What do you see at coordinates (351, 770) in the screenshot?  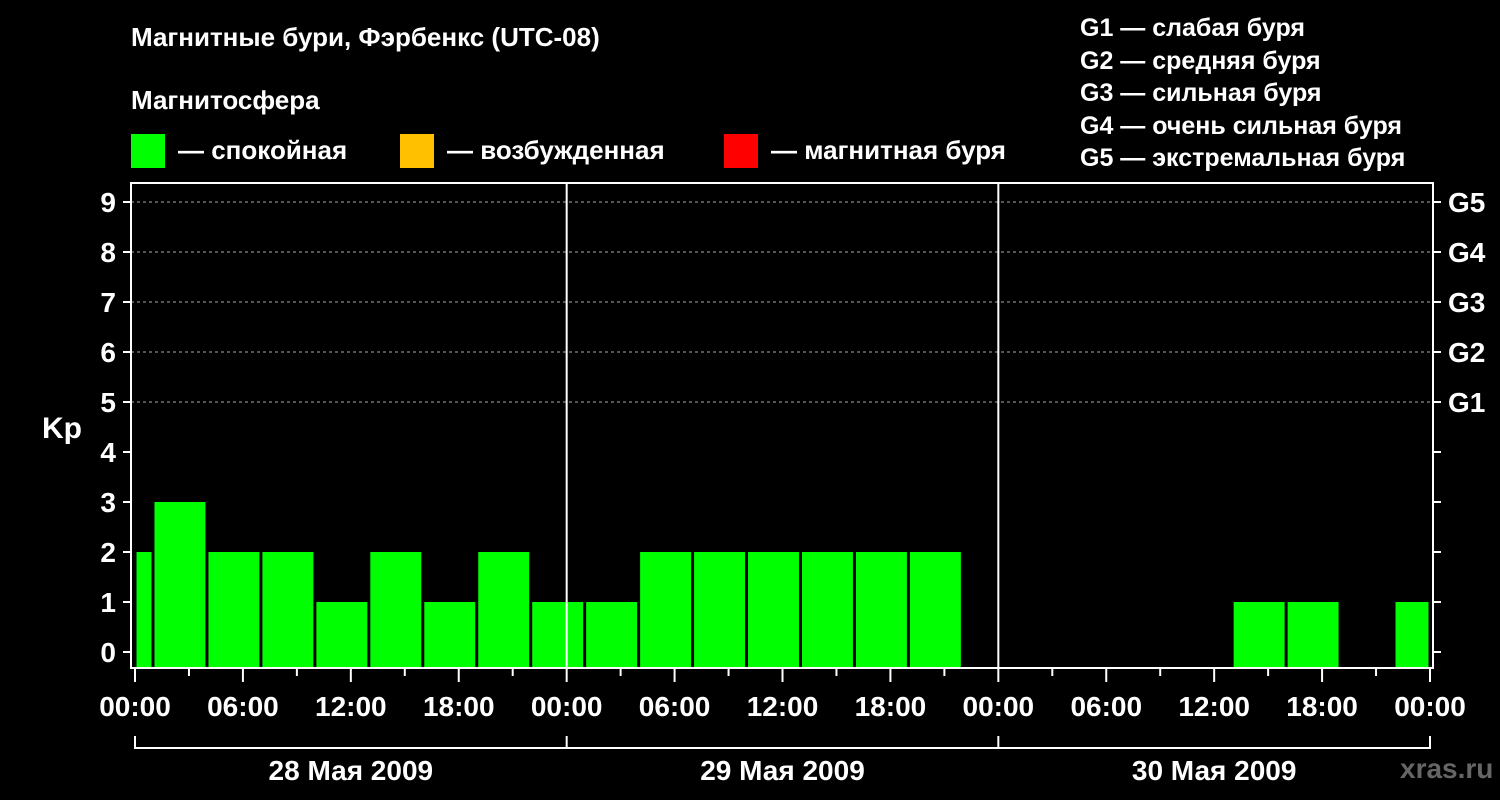 I see `day-label: 28 Мая 2009` at bounding box center [351, 770].